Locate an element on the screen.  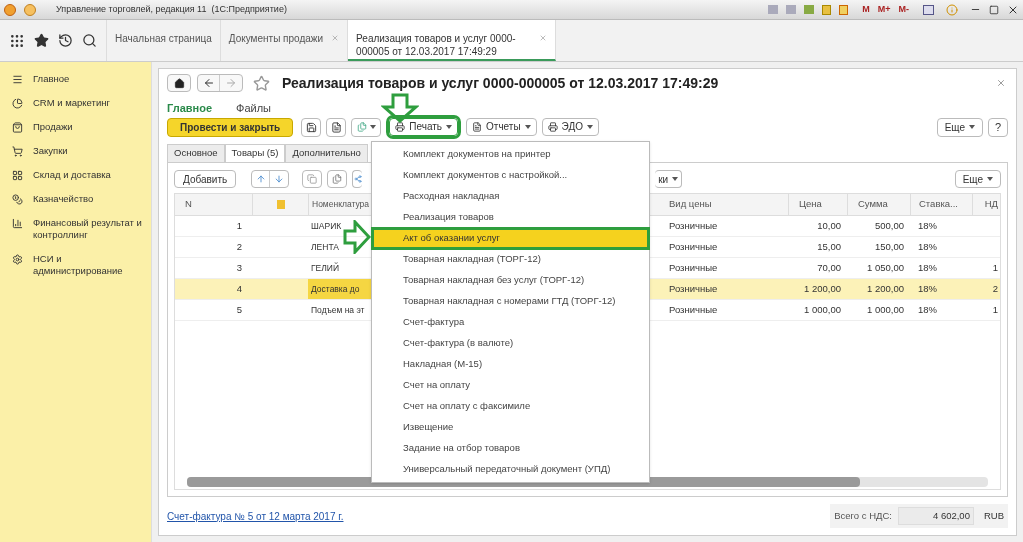
table-cell: Доставка до is located at coordinates (335, 289).